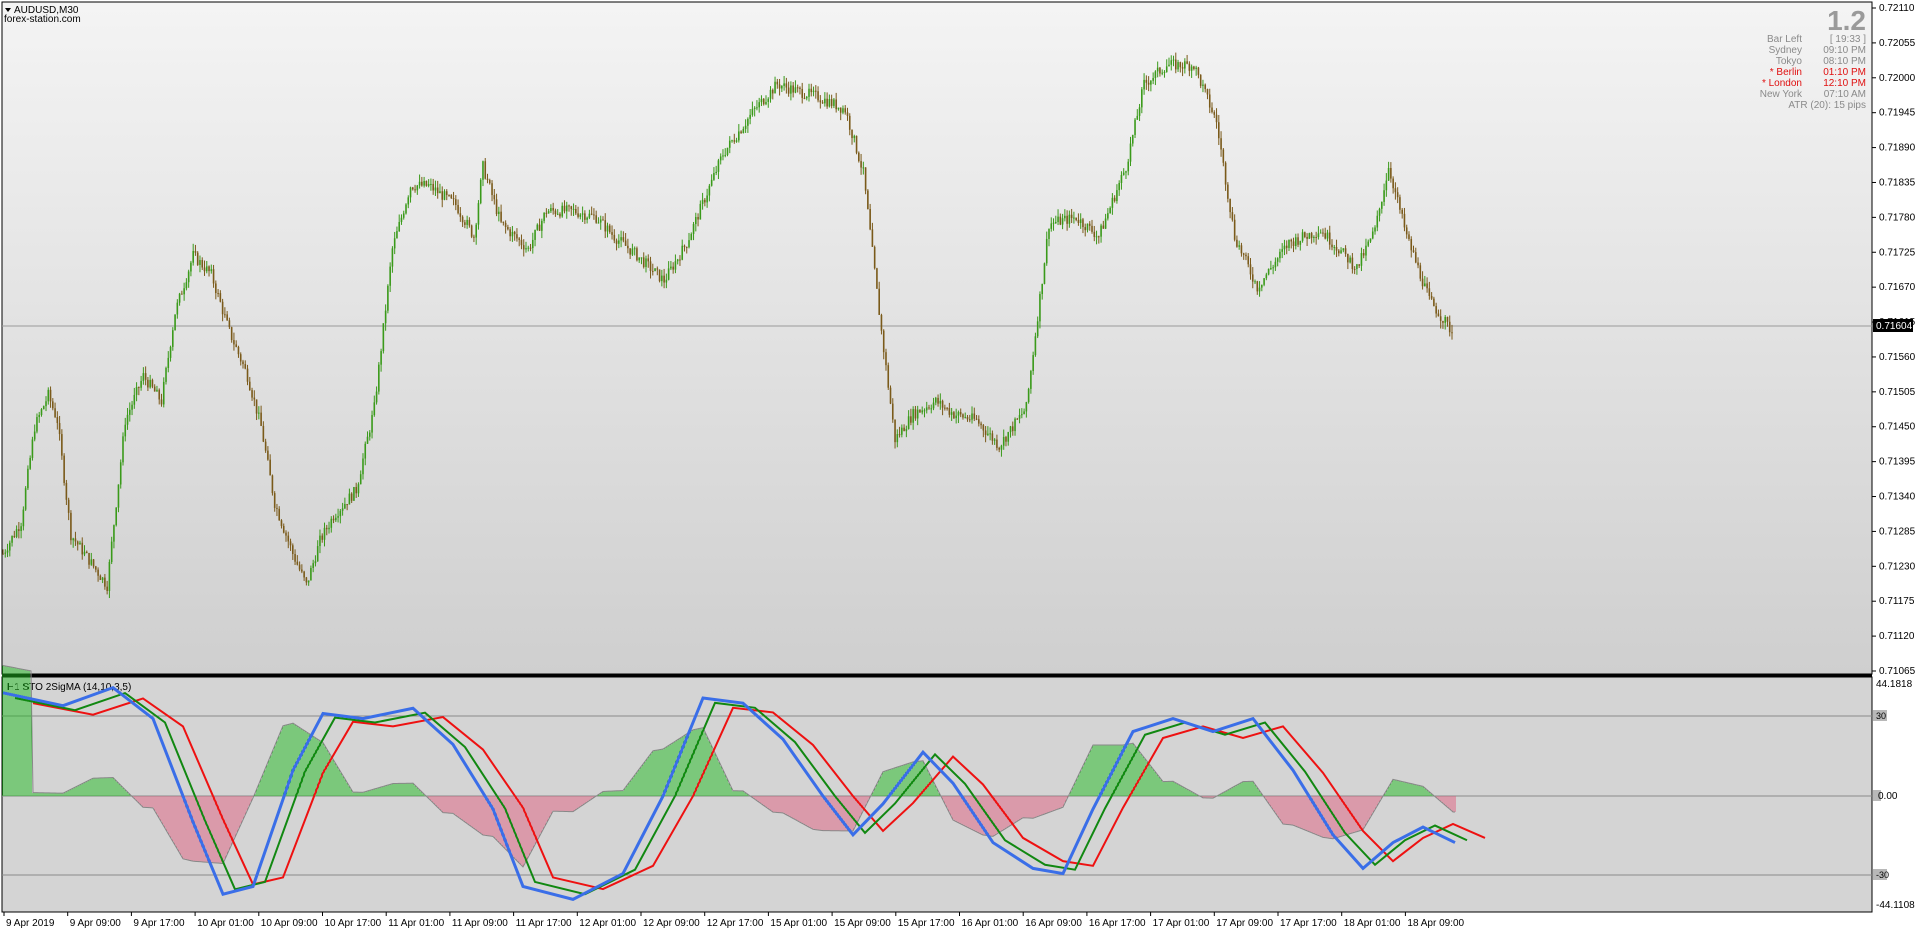 This screenshot has height=933, width=1916. Describe the element at coordinates (1117, 923) in the screenshot. I see `time-label: 16 Apr 17:00` at that location.